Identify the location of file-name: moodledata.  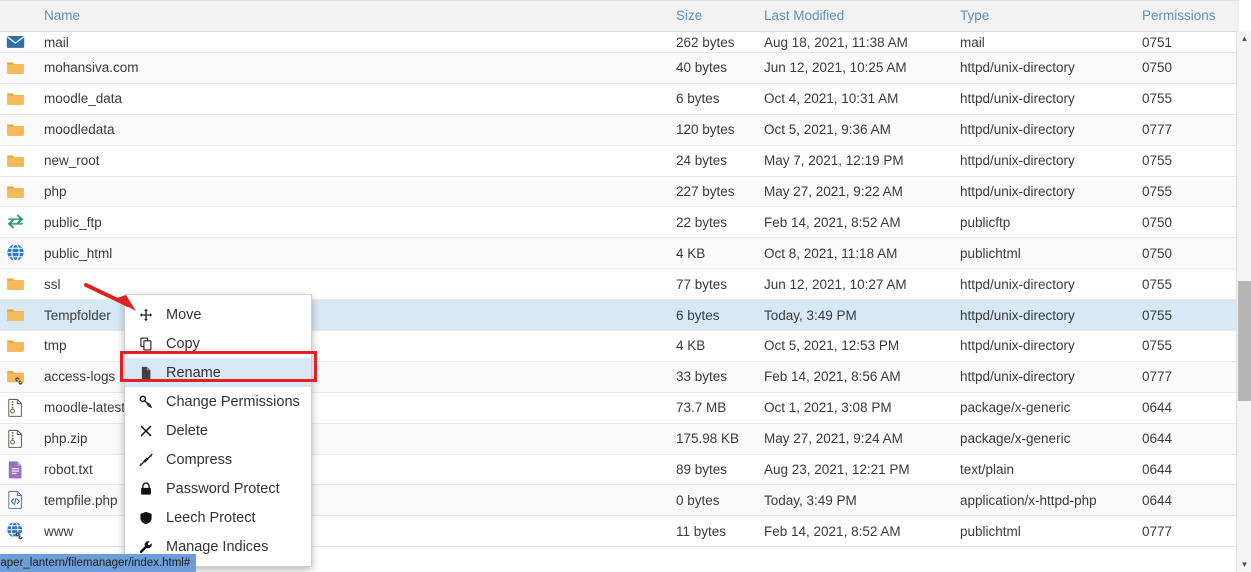
(354, 130).